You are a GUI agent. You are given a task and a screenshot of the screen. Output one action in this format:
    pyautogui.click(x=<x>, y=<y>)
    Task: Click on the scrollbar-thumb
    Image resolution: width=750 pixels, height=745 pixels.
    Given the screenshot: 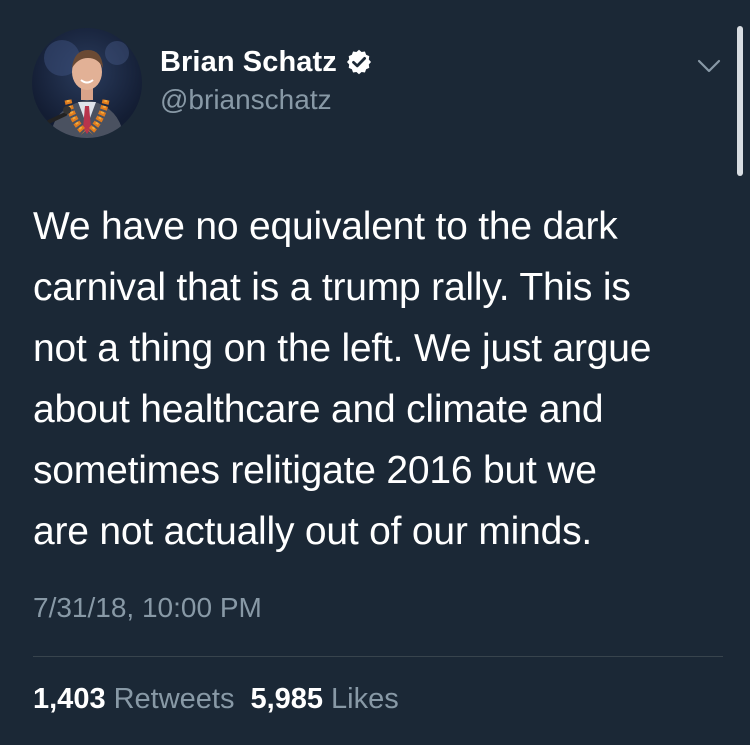 What is the action you would take?
    pyautogui.click(x=740, y=101)
    